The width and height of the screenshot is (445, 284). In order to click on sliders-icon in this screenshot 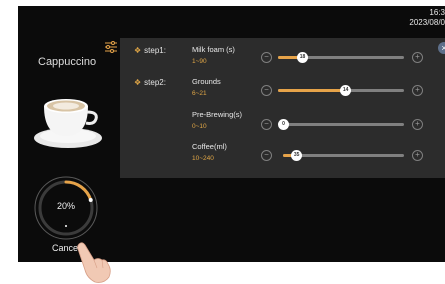, I will do `click(111, 47)`.